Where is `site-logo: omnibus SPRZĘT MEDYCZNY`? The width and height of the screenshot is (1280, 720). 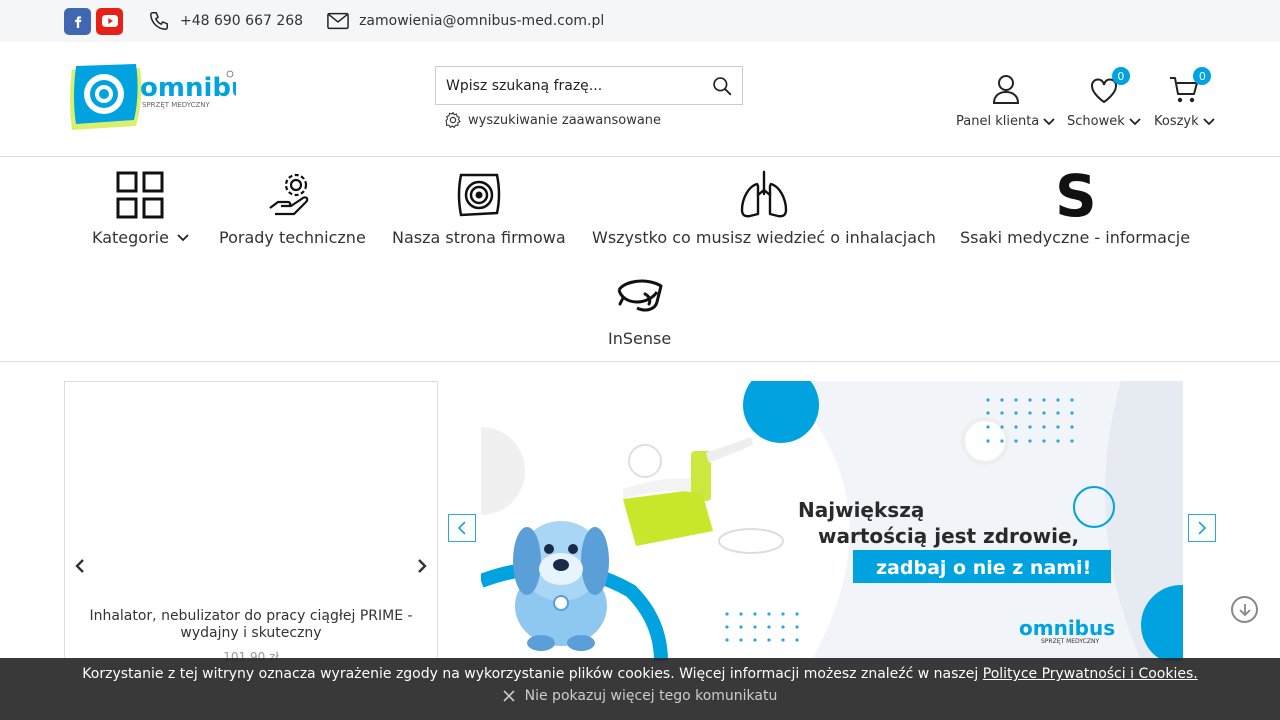 site-logo: omnibus SPRZĘT MEDYCZNY is located at coordinates (165, 98).